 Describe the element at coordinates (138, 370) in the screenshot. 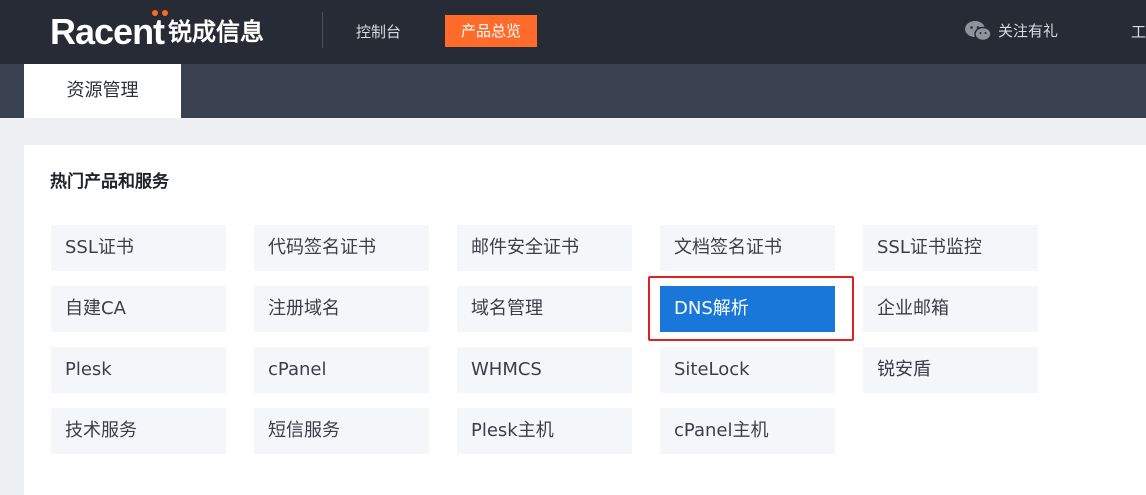

I see `product-tile-plesk: Plesk` at that location.